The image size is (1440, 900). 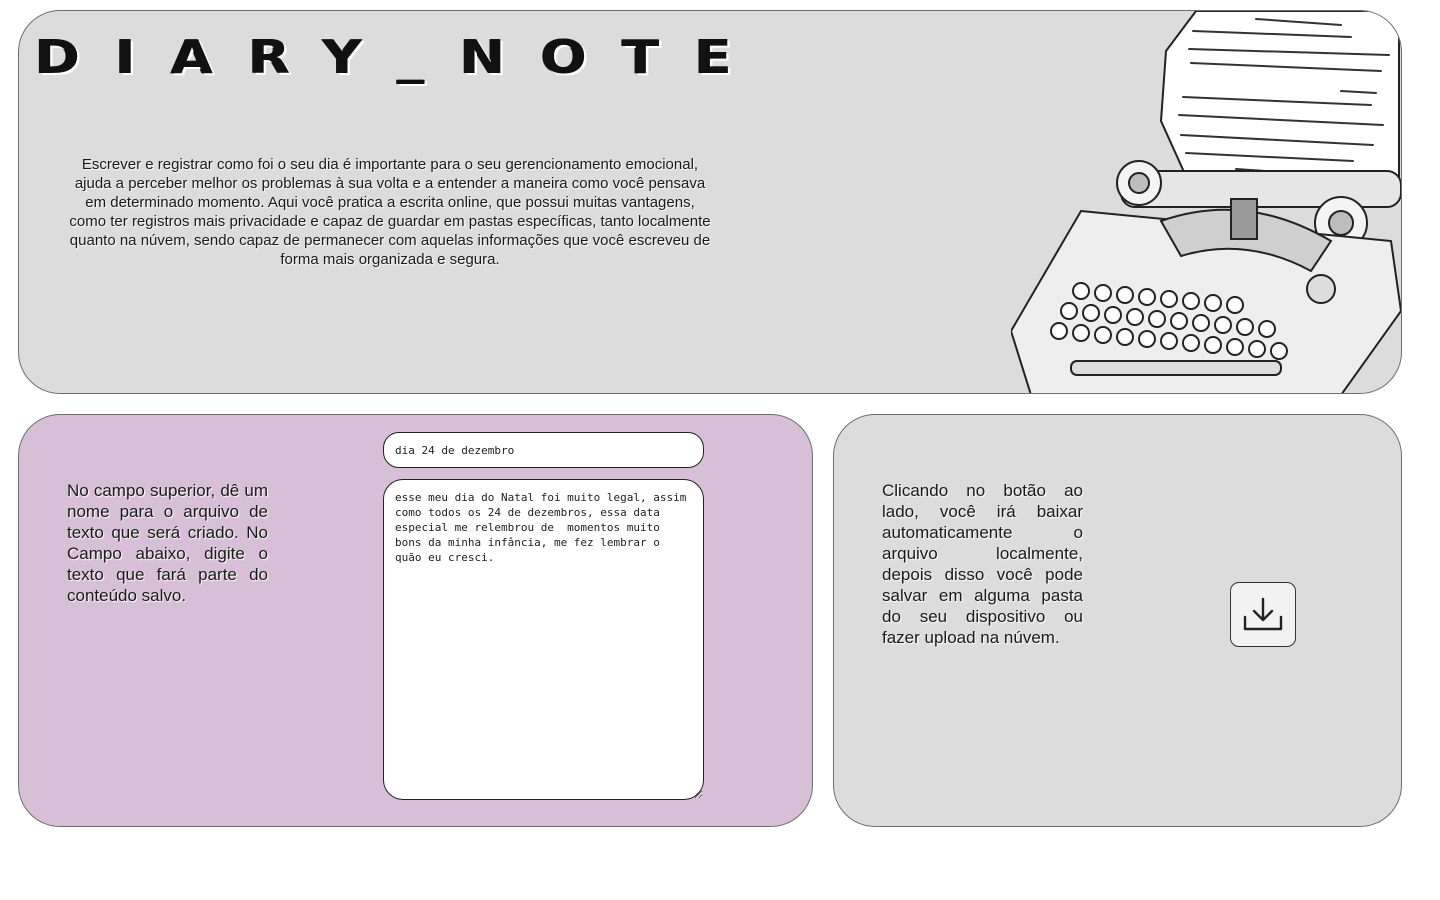 What do you see at coordinates (1206, 202) in the screenshot?
I see `typewriter-icon` at bounding box center [1206, 202].